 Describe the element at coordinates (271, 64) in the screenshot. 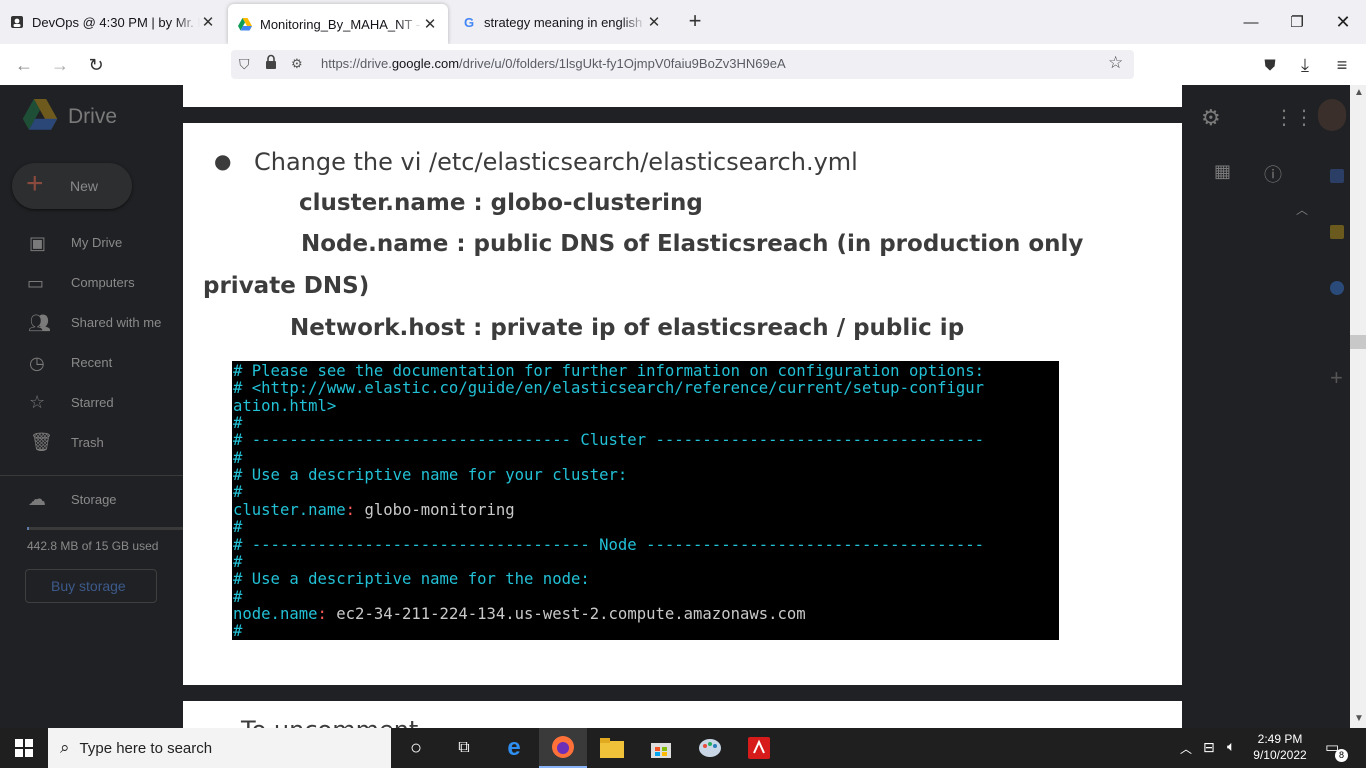

I see `lock-icon` at that location.